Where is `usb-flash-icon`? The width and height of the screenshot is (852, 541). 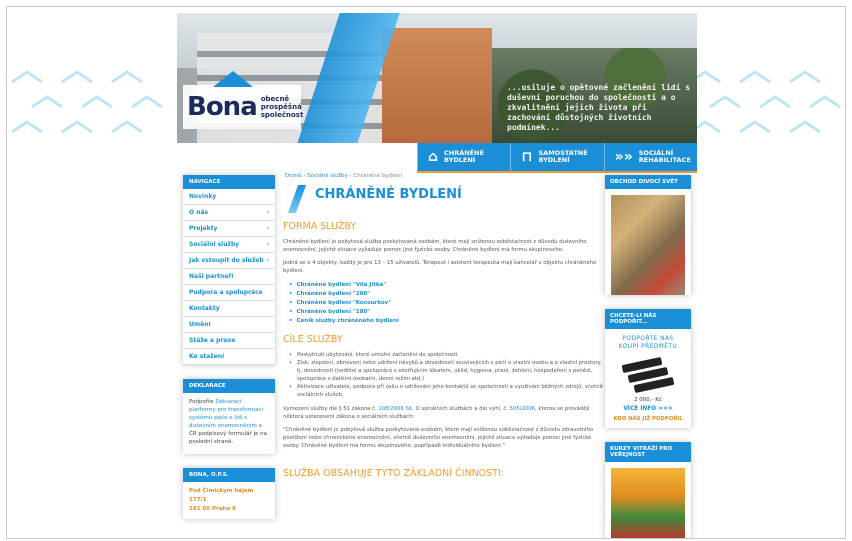 usb-flash-icon is located at coordinates (648, 375).